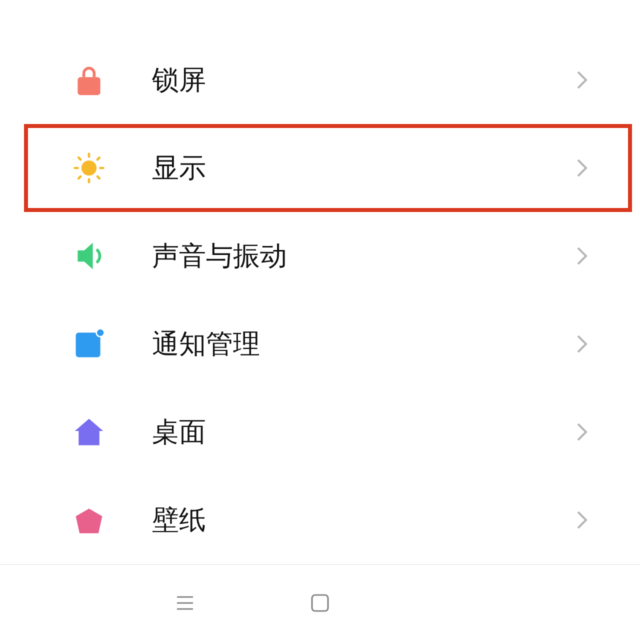 The width and height of the screenshot is (640, 640). Describe the element at coordinates (328, 520) in the screenshot. I see `settings-item: 壁纸` at that location.